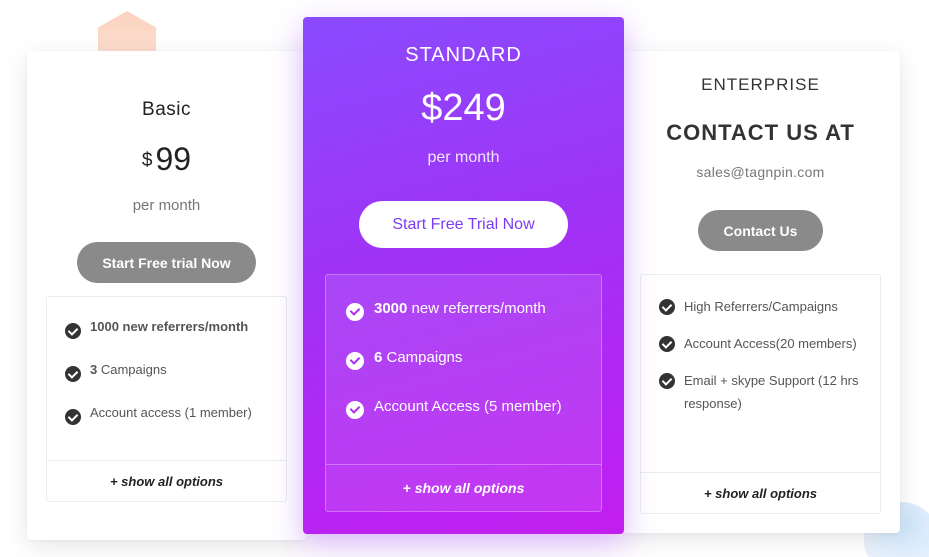 The width and height of the screenshot is (929, 557). I want to click on feature-text: 1000 new referrers/month, so click(169, 326).